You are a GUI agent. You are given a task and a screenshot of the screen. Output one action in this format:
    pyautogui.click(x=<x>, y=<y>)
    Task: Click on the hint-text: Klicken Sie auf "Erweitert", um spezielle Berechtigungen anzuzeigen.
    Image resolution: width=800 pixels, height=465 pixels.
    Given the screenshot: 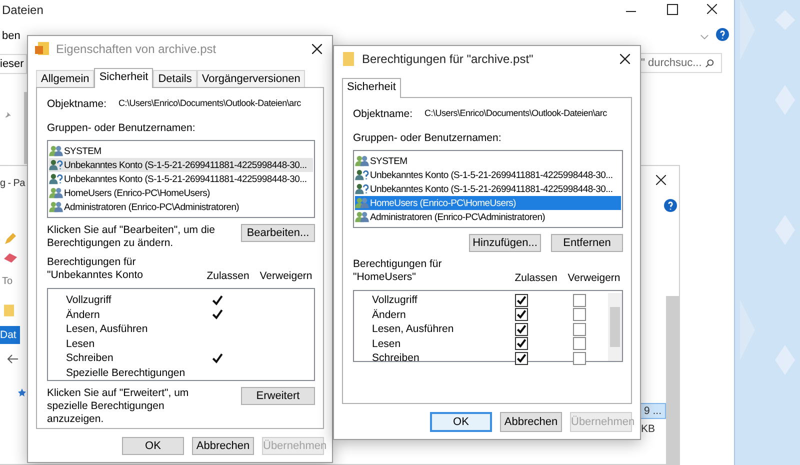 What is the action you would take?
    pyautogui.click(x=118, y=406)
    